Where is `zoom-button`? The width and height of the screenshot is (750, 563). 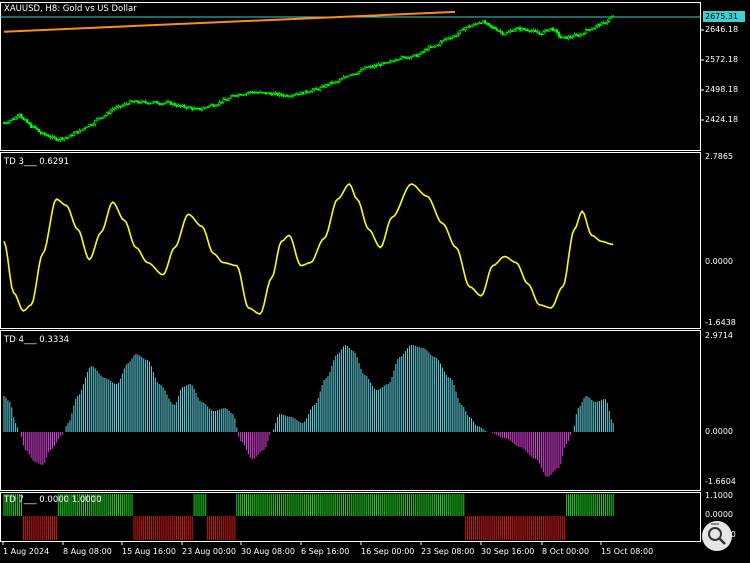 zoom-button is located at coordinates (717, 536).